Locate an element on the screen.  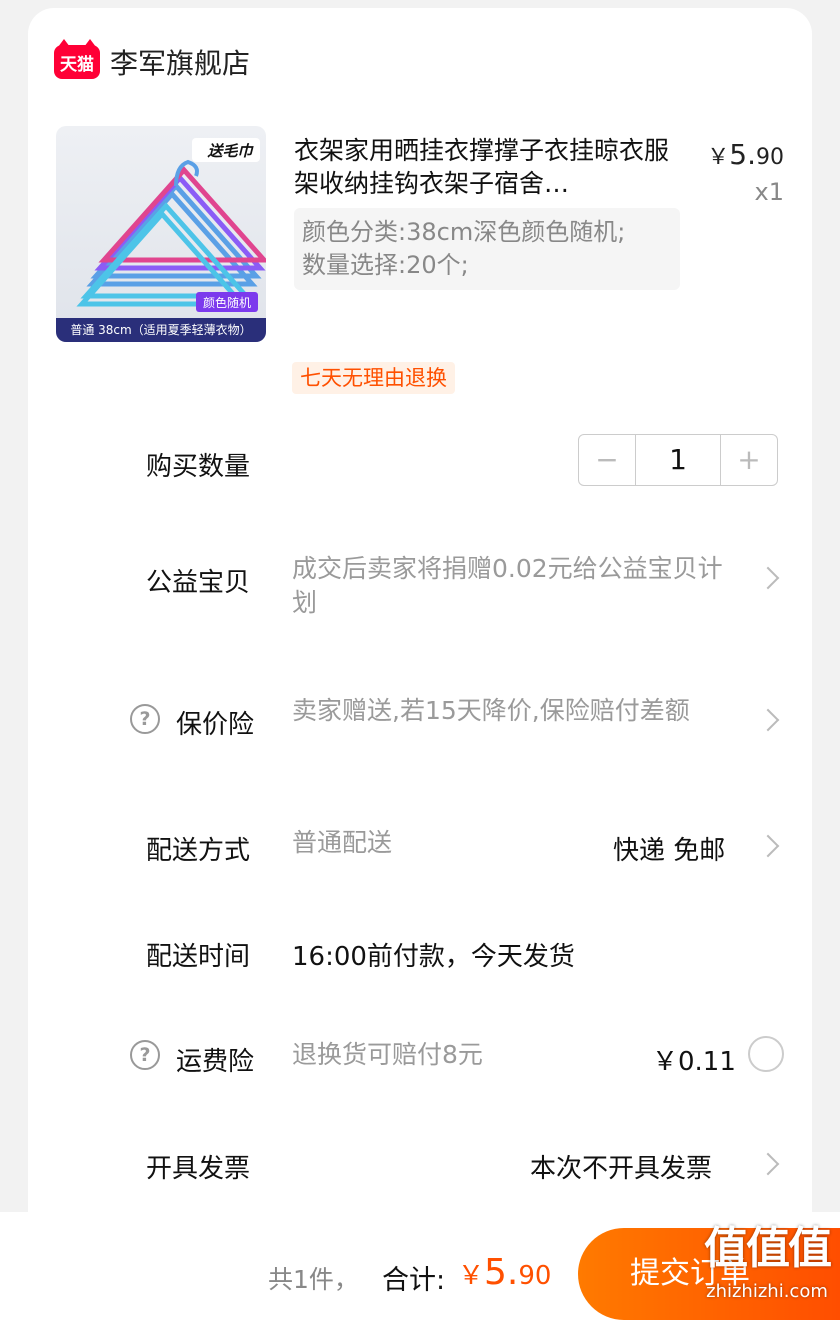
image-caption: 普通 38cm（适用夏季轻薄衣物） is located at coordinates (161, 330).